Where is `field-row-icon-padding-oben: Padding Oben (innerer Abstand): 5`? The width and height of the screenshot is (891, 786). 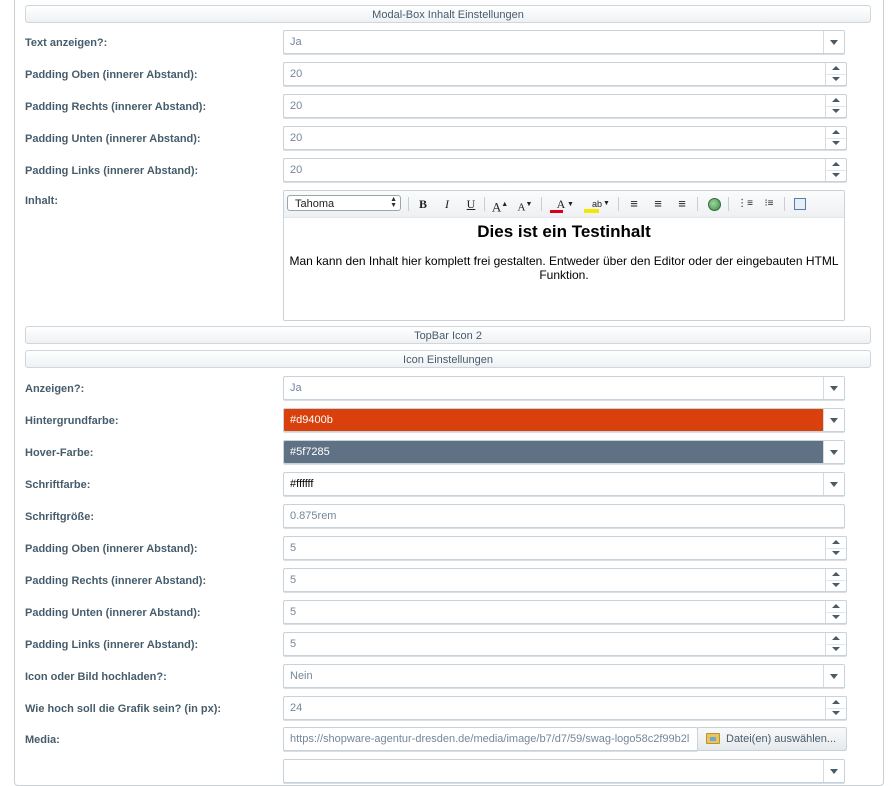
field-row-icon-padding-oben: Padding Oben (innerer Abstand): 5 is located at coordinates (436, 549).